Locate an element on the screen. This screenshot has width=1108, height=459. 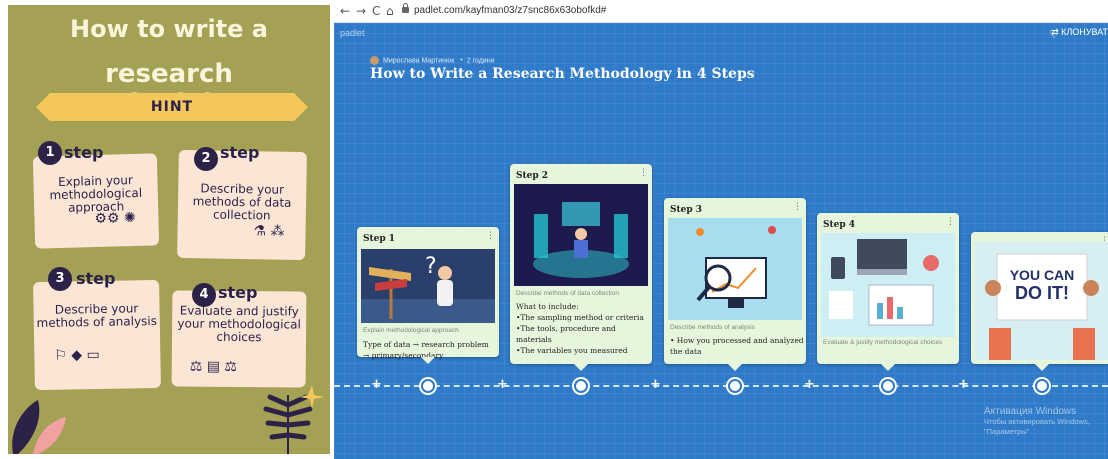
card-image-signpost: ? is located at coordinates (428, 286).